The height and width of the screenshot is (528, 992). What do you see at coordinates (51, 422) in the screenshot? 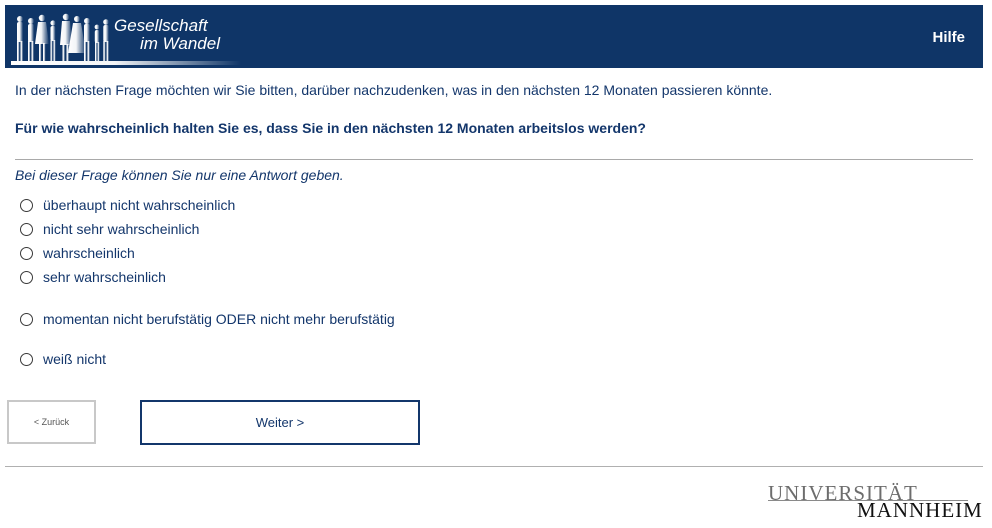
I see `back-button: < Zurück` at bounding box center [51, 422].